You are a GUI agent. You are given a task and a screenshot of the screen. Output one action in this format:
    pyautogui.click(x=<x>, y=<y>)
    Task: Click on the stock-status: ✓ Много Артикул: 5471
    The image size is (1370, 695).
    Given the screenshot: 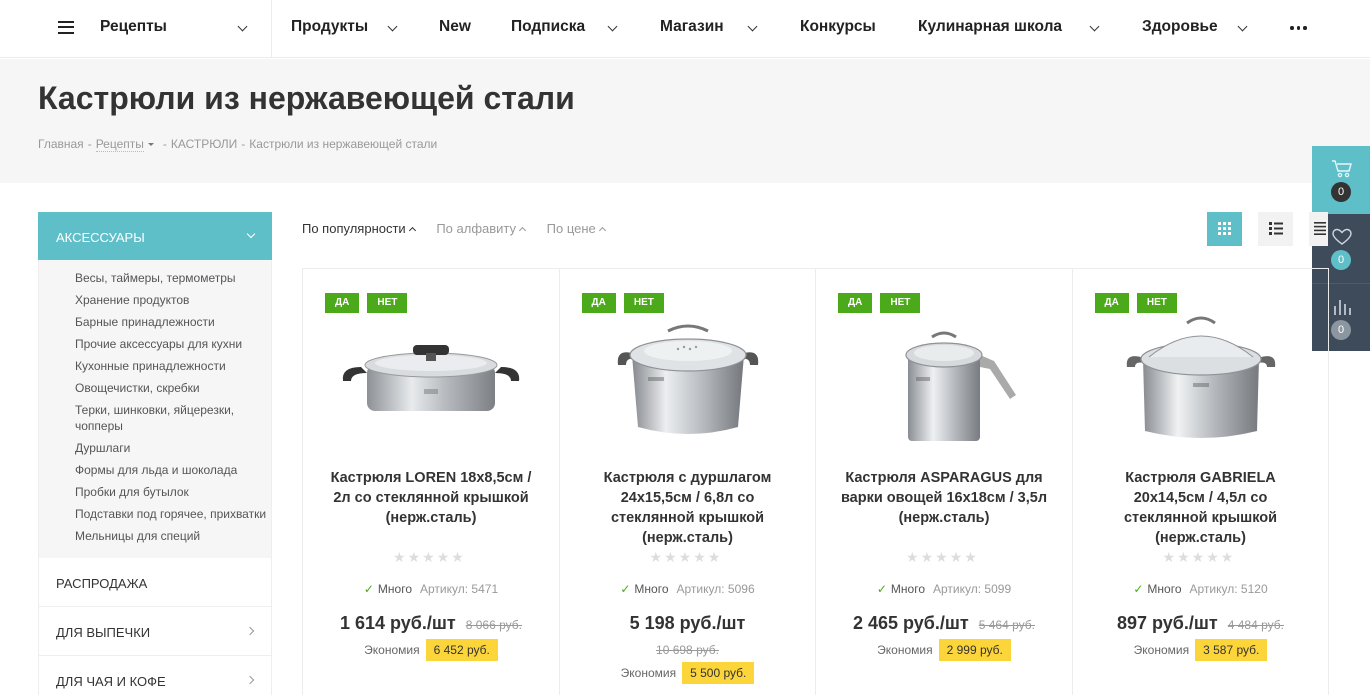 What is the action you would take?
    pyautogui.click(x=431, y=589)
    